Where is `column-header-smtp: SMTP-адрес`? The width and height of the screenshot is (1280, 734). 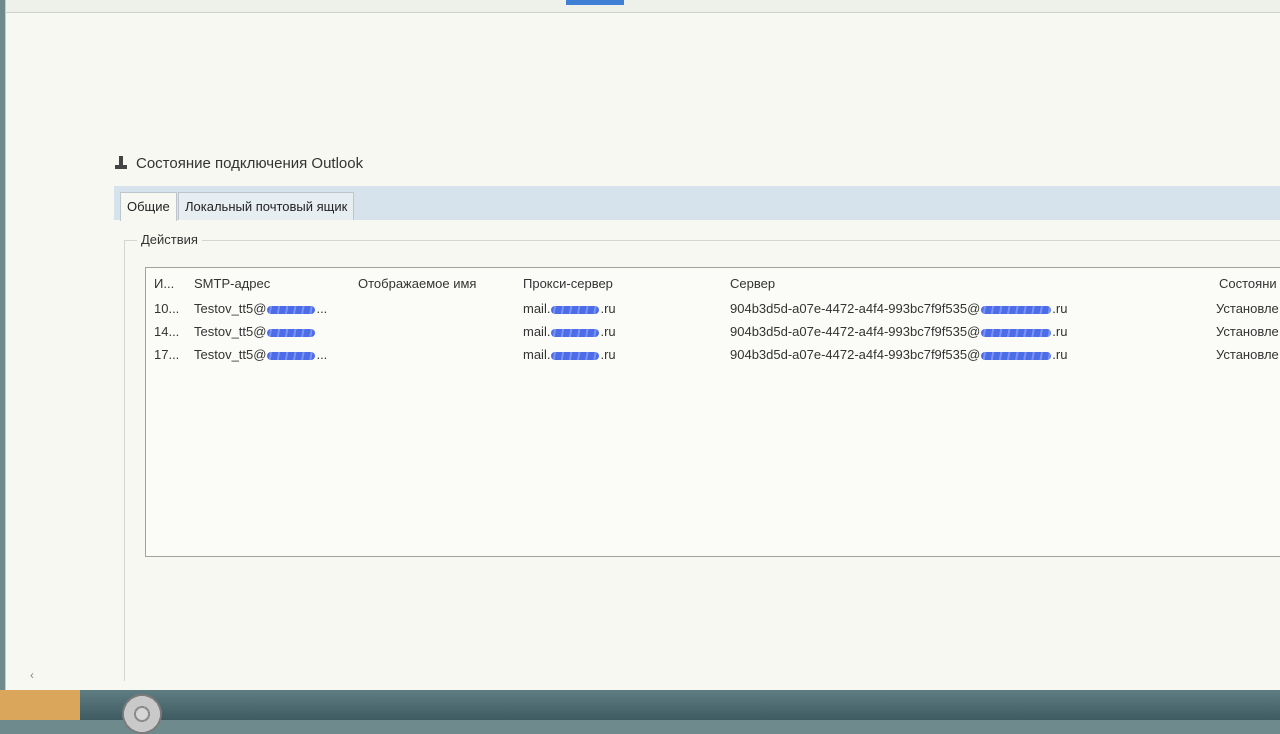
column-header-smtp: SMTP-адрес is located at coordinates (232, 283).